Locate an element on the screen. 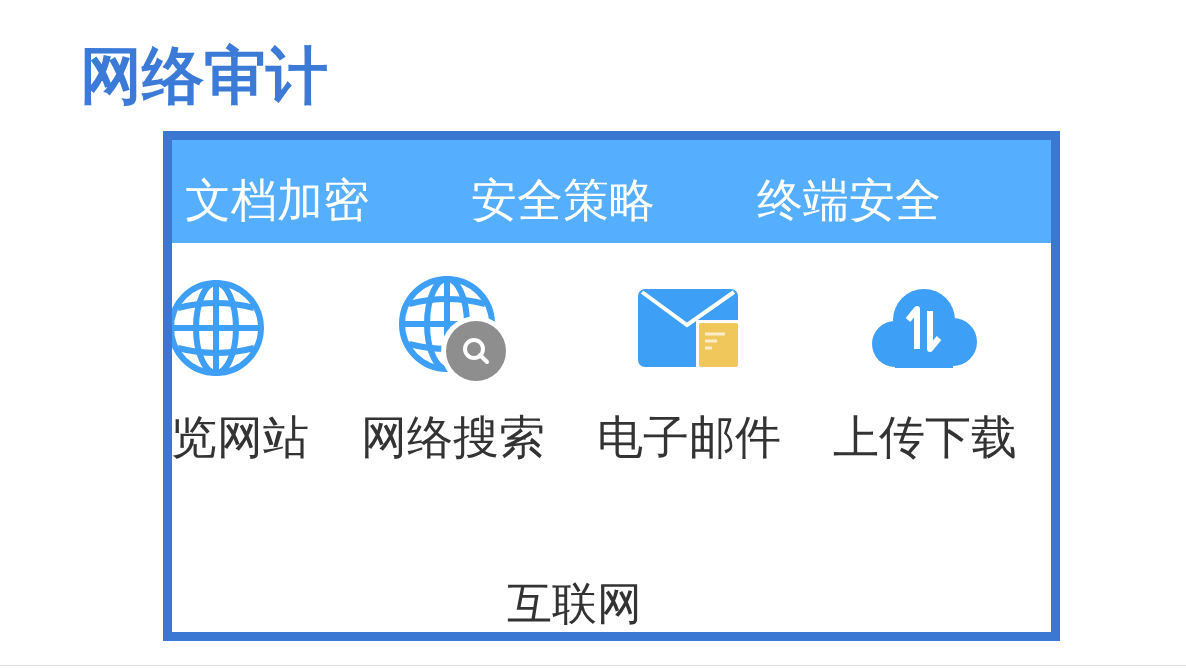 Image resolution: width=1186 pixels, height=668 pixels. feature-label: 上传下载 is located at coordinates (925, 438).